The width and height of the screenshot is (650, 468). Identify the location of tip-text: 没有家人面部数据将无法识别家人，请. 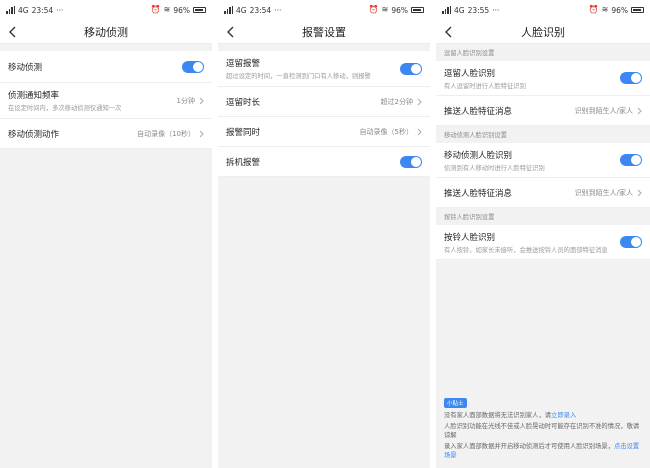
(498, 415).